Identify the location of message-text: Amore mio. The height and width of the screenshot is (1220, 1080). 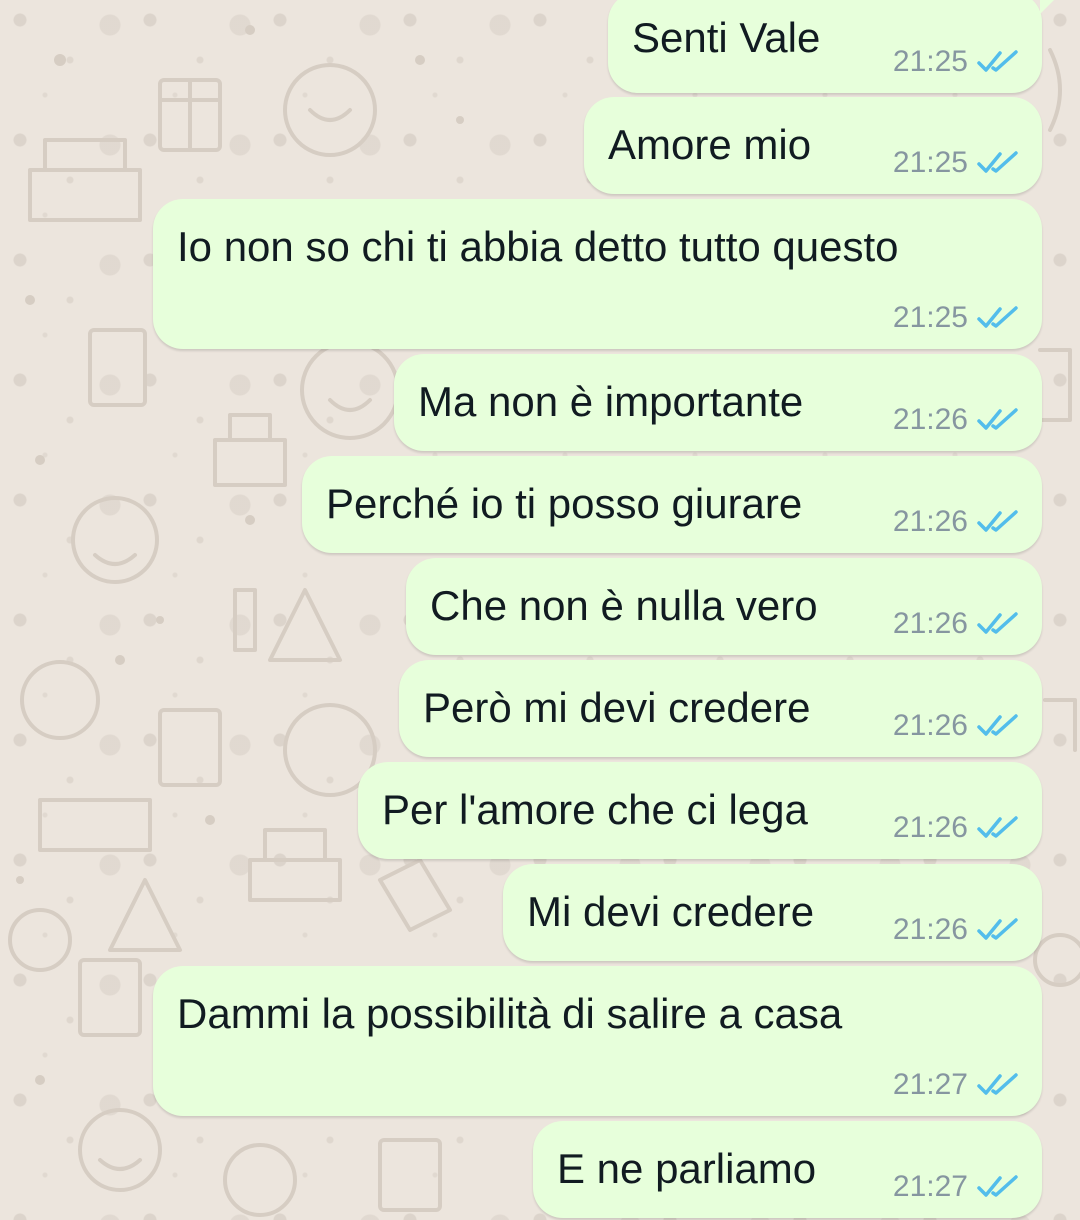
(710, 144).